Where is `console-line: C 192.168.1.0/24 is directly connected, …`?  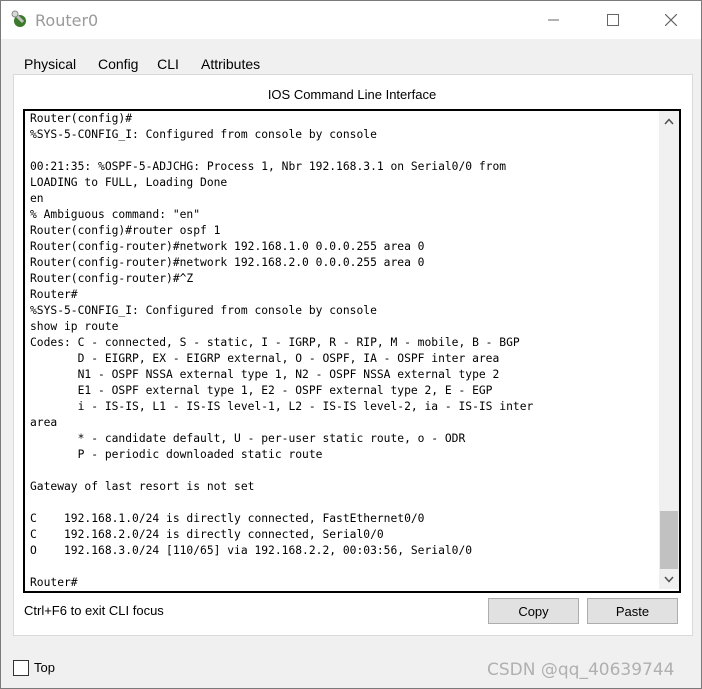 console-line: C 192.168.1.0/24 is directly connected, … is located at coordinates (227, 518).